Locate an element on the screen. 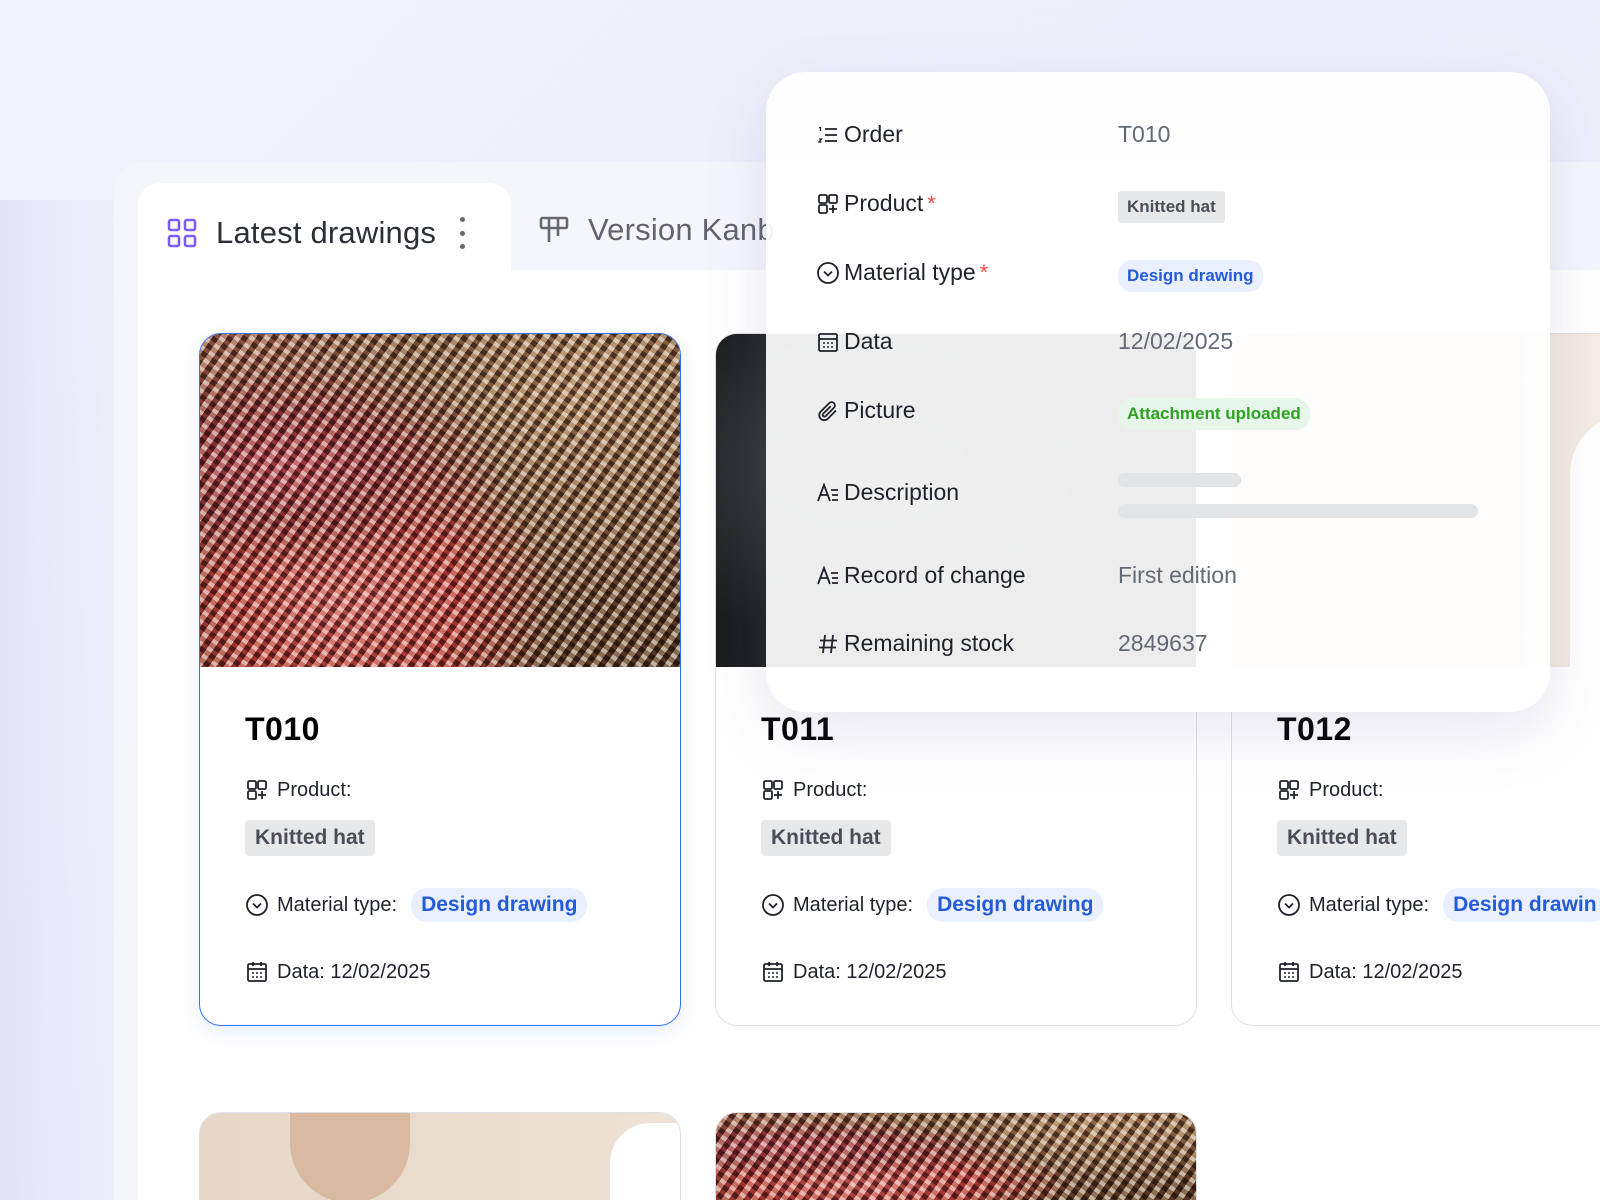 The image size is (1600, 1200). card-title: T010 is located at coordinates (282, 729).